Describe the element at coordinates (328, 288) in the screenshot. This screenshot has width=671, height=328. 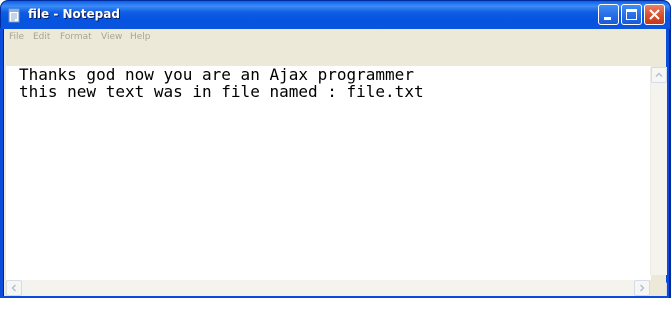
I see `horizontal-scrollbar` at that location.